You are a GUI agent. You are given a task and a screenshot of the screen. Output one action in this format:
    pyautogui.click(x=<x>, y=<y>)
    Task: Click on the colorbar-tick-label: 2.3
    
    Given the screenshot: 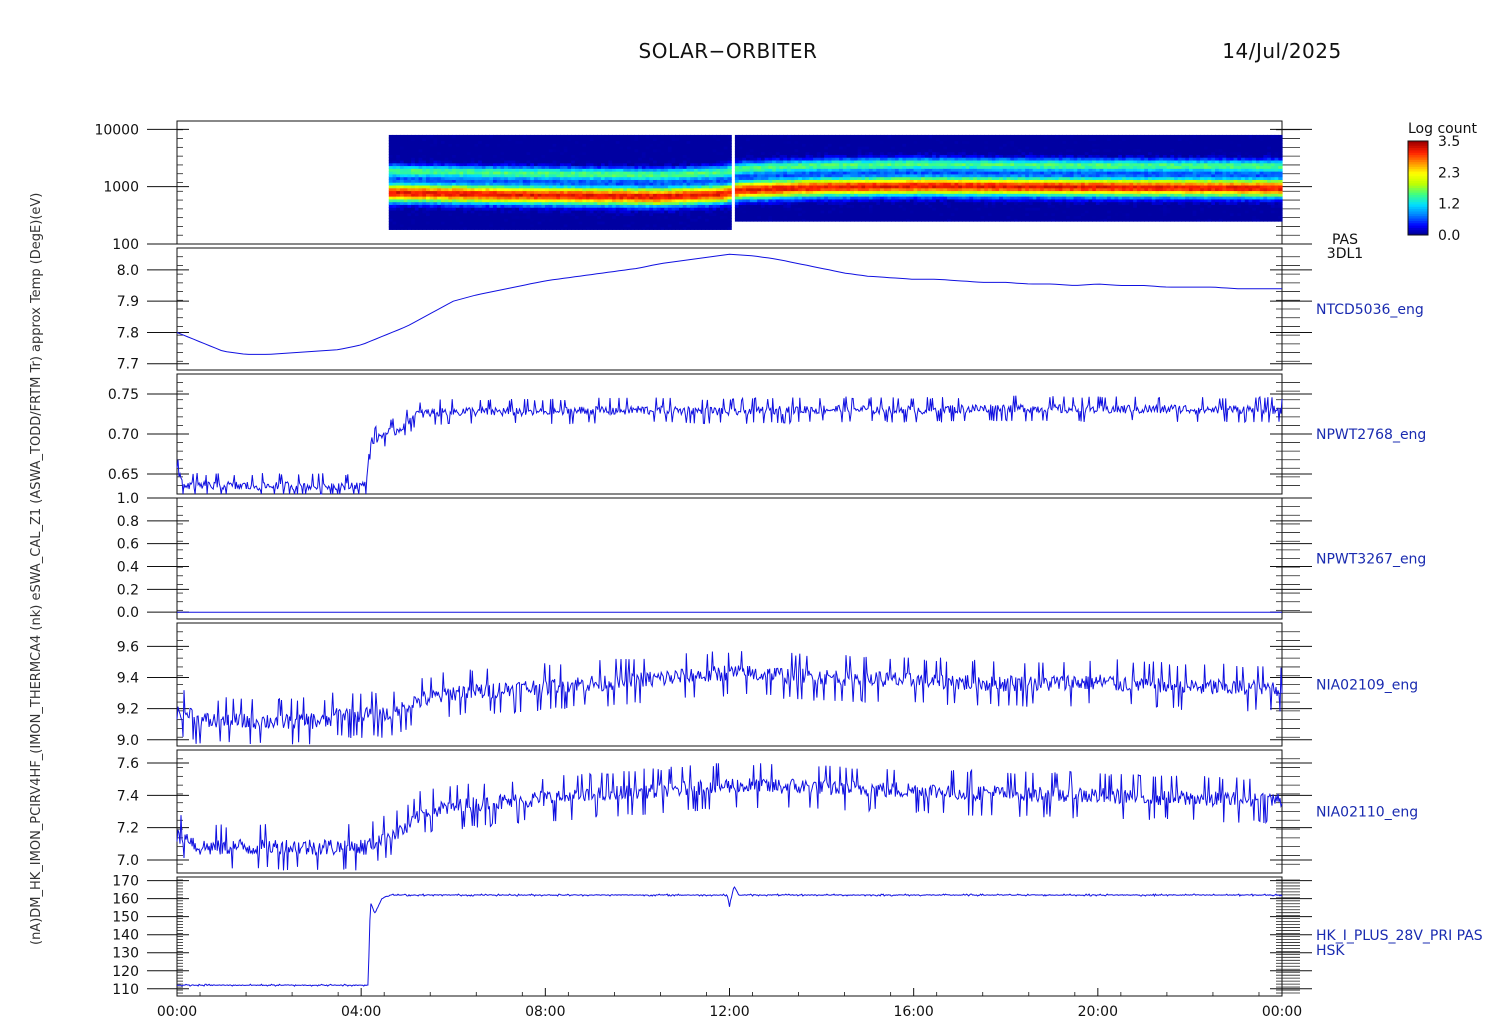 What is the action you would take?
    pyautogui.click(x=1449, y=173)
    